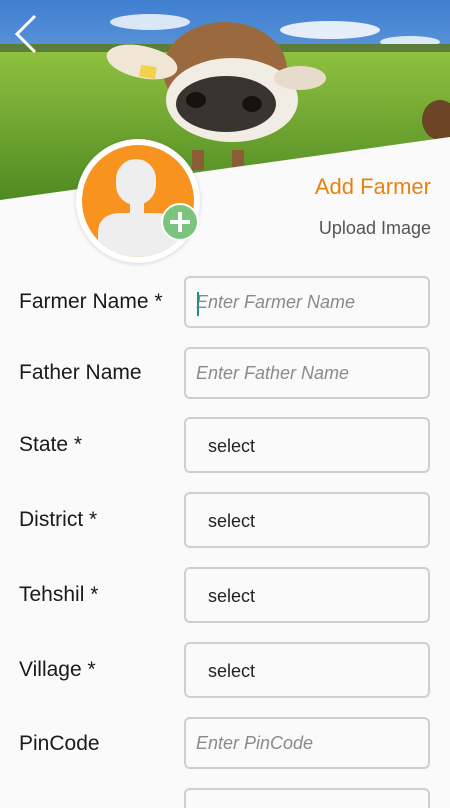  Describe the element at coordinates (138, 201) in the screenshot. I see `avatar-upload` at that location.